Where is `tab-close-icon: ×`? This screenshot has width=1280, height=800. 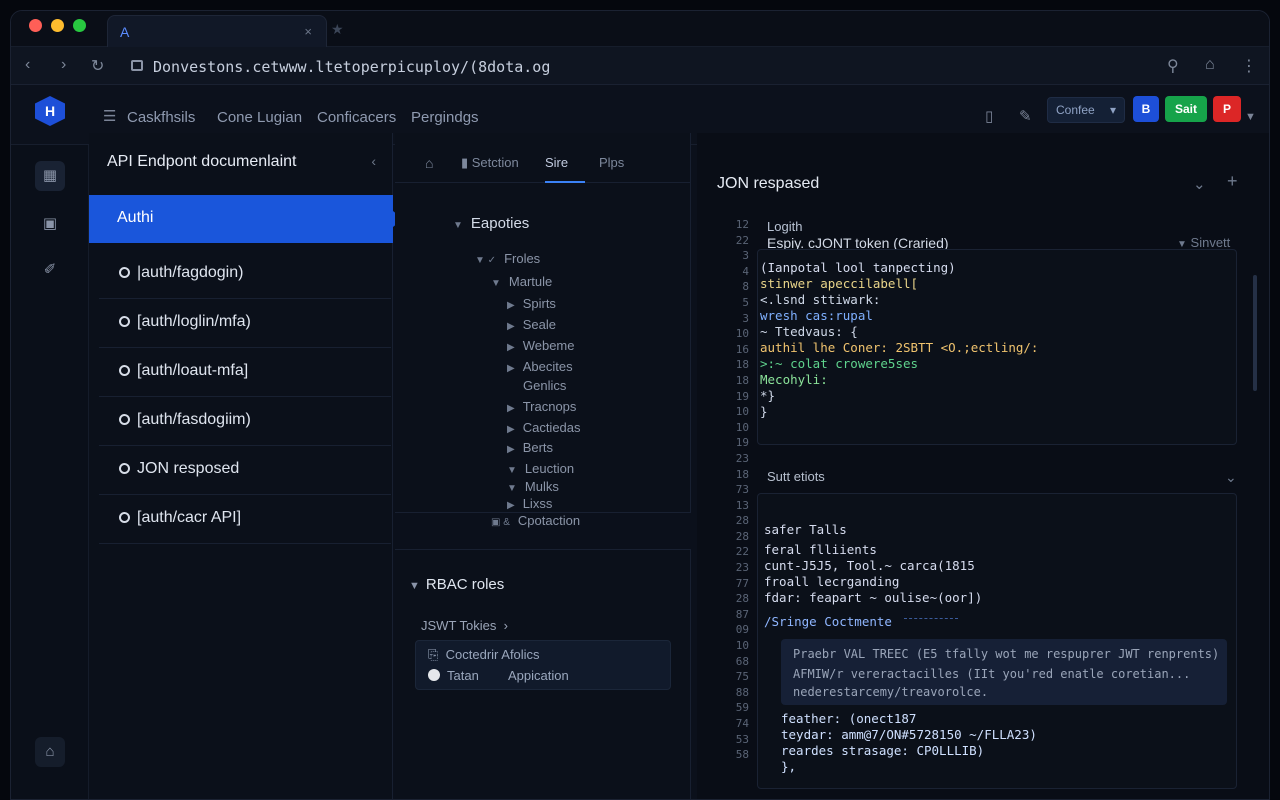
tab-close-icon: × is located at coordinates (308, 31).